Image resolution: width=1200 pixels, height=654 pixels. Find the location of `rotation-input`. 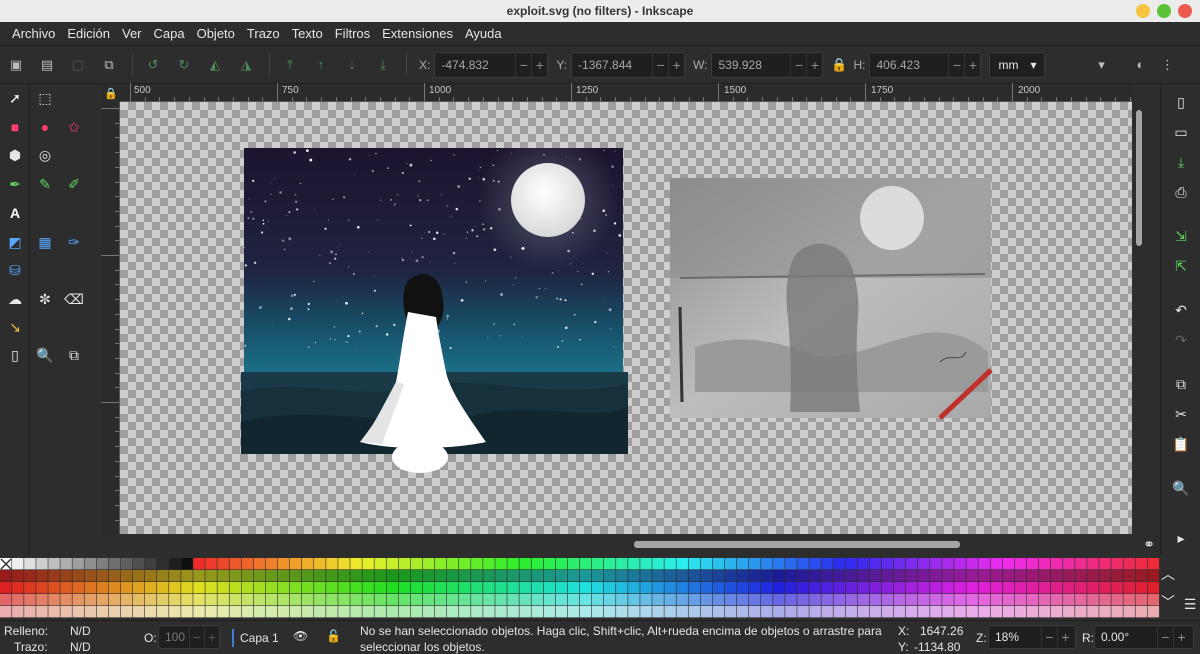

rotation-input is located at coordinates (1126, 637).